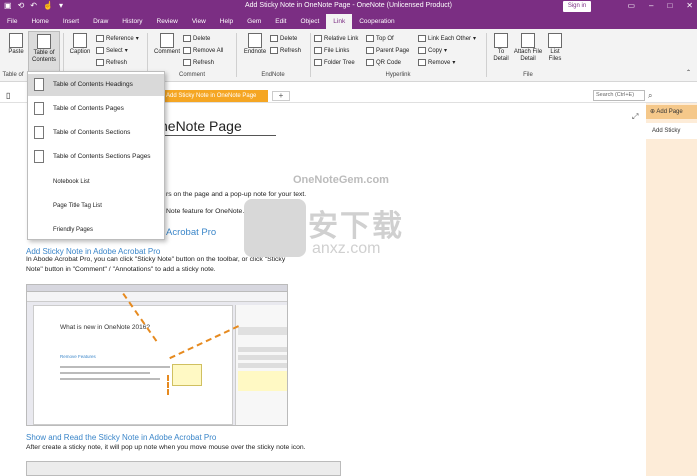 Image resolution: width=697 pixels, height=476 pixels. I want to click on menu-item-page-title-tag-list: Page Title Tag List, so click(96, 206).